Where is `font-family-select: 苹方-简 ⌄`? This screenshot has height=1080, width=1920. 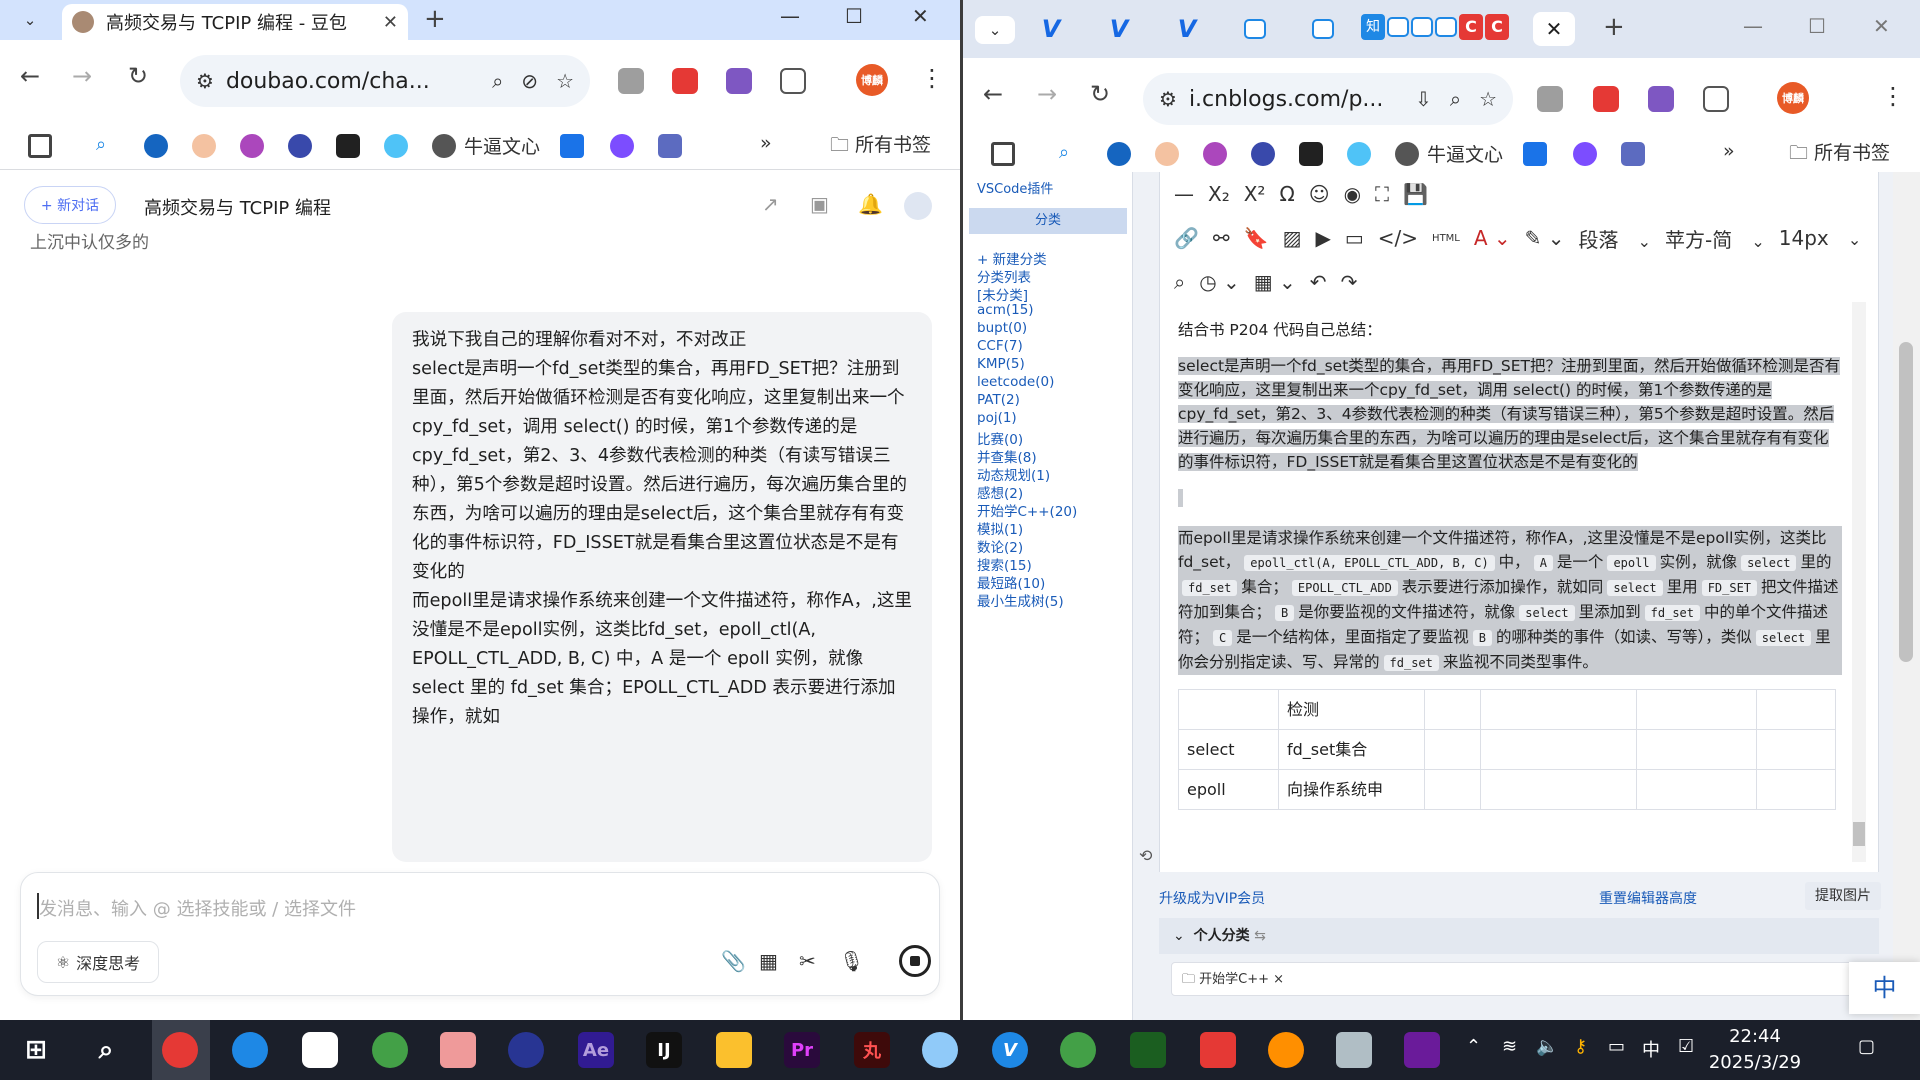 font-family-select: 苹方-简 ⌄ is located at coordinates (1715, 238).